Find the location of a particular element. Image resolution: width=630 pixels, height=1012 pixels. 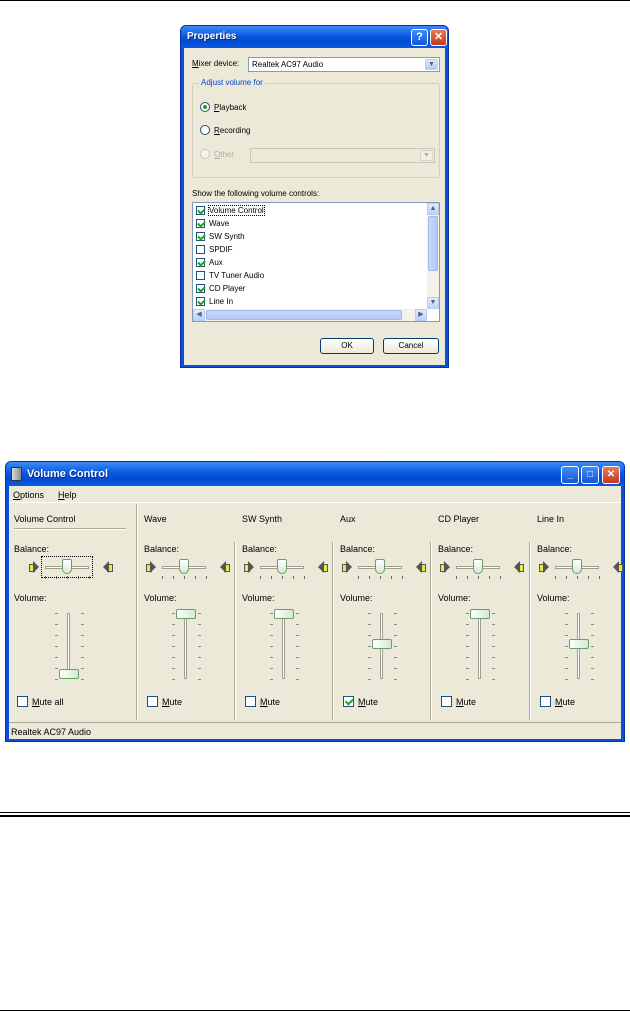

radio-recording-label: Recording is located at coordinates (232, 130).